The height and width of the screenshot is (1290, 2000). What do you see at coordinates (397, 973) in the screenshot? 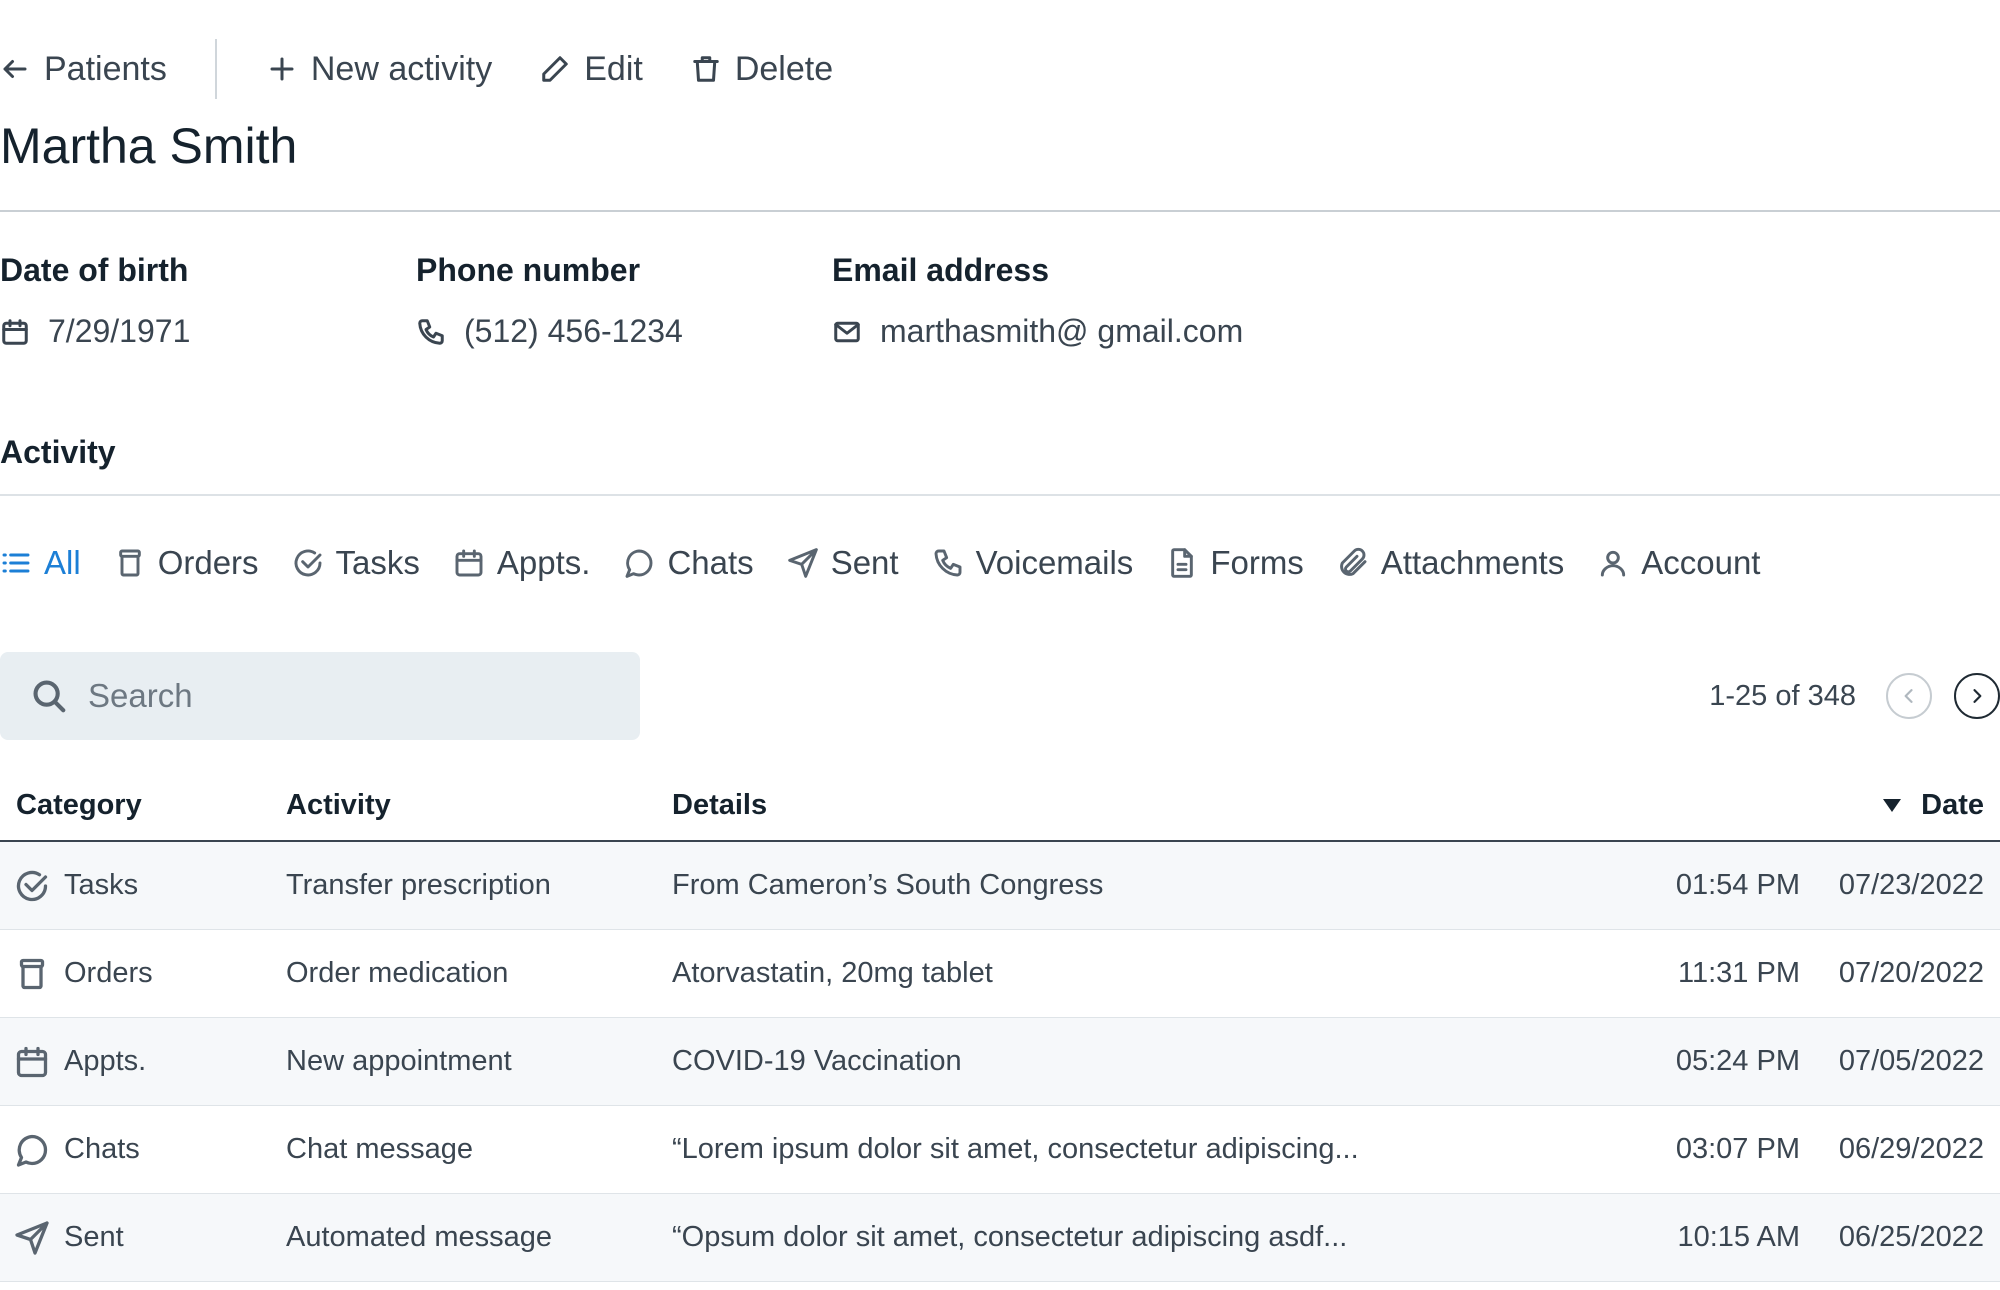
I see `activity-cell: Order medication` at bounding box center [397, 973].